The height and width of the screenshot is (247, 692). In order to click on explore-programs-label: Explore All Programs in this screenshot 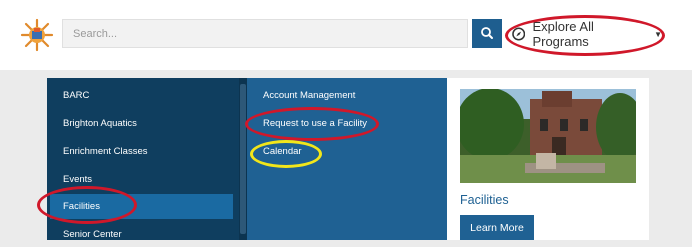, I will do `click(563, 34)`.